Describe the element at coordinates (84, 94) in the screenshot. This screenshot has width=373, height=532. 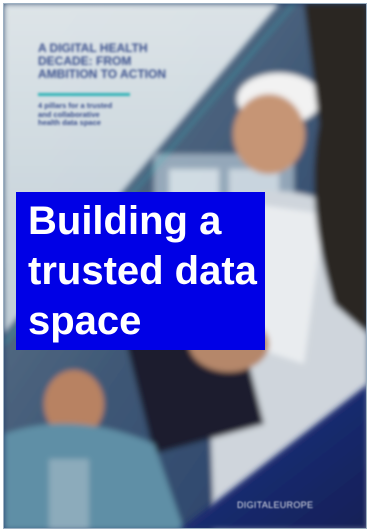
I see `cover-title-underline` at that location.